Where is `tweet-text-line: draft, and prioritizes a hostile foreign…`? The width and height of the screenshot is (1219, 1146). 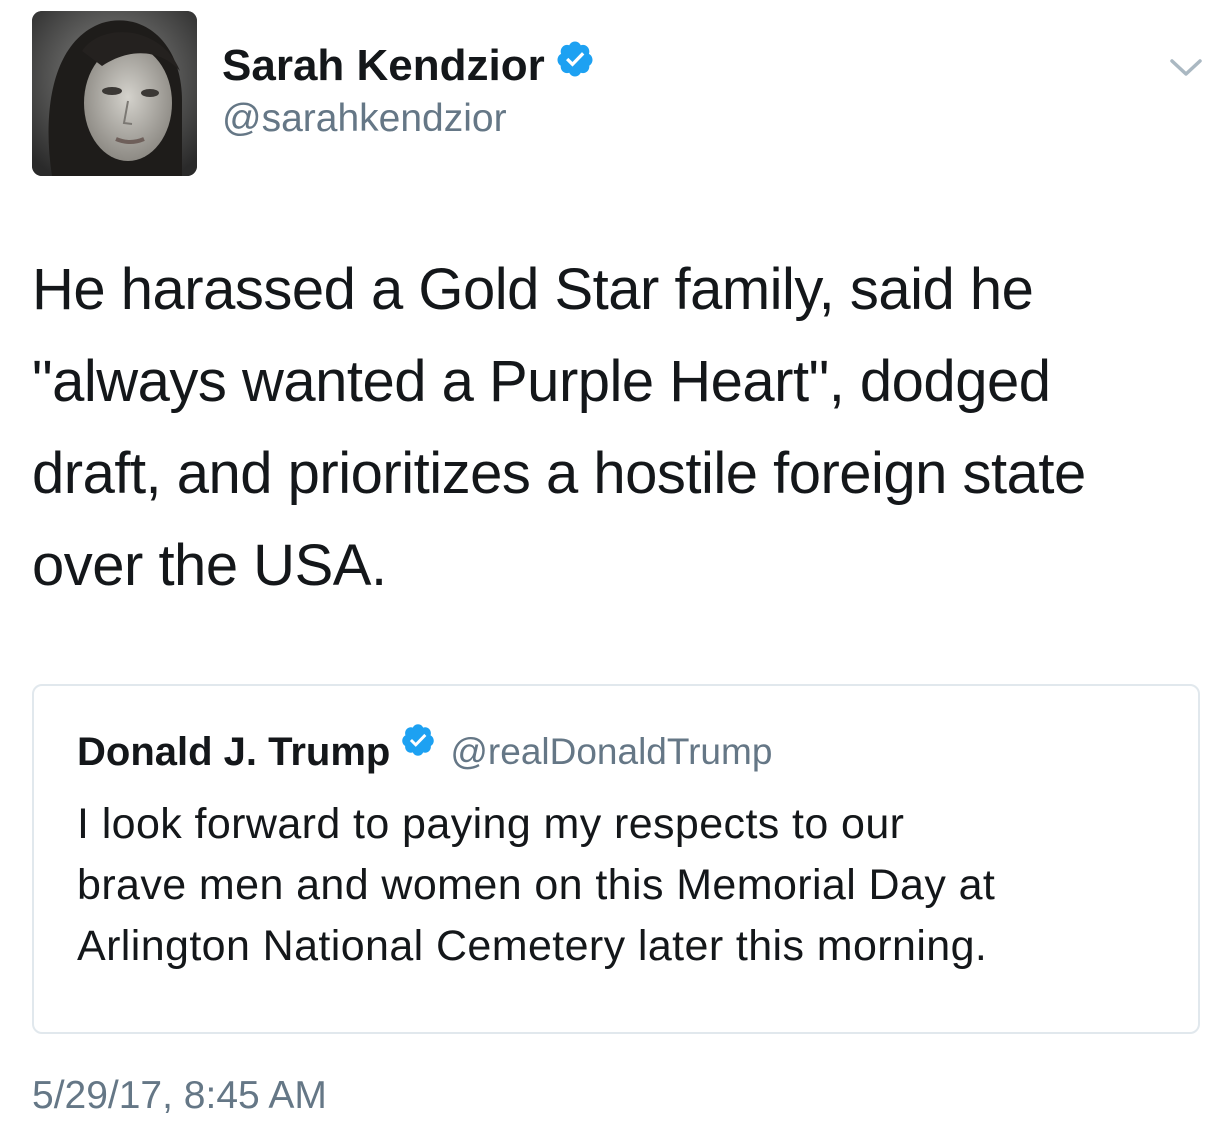 tweet-text-line: draft, and prioritizes a hostile foreign… is located at coordinates (559, 473).